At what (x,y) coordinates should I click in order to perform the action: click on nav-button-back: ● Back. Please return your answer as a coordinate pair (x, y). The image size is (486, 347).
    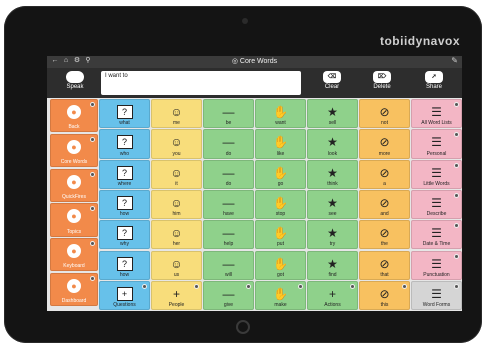
    Looking at the image, I should click on (74, 116).